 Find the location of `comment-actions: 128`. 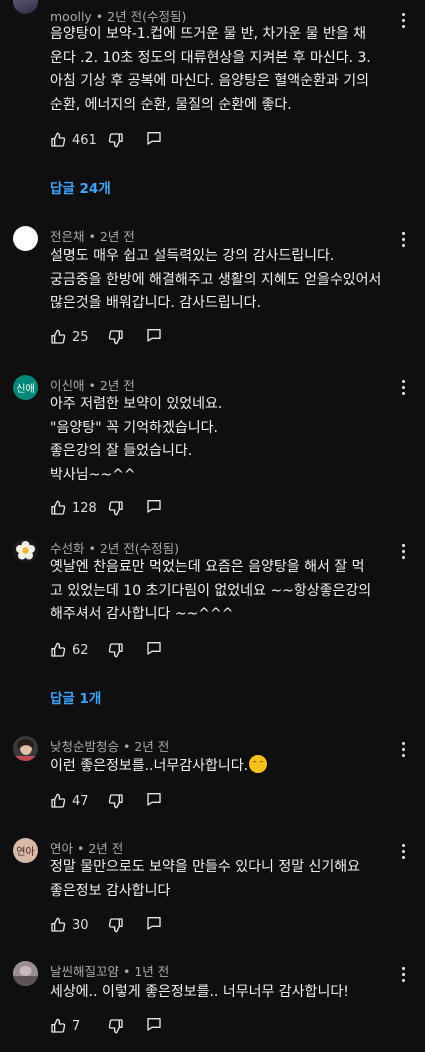

comment-actions: 128 is located at coordinates (106, 508).